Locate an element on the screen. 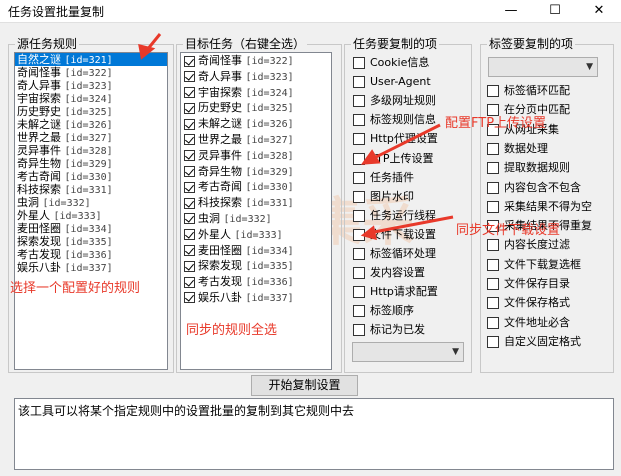 The width and height of the screenshot is (621, 476). arrow-ftp is located at coordinates (407, 141).